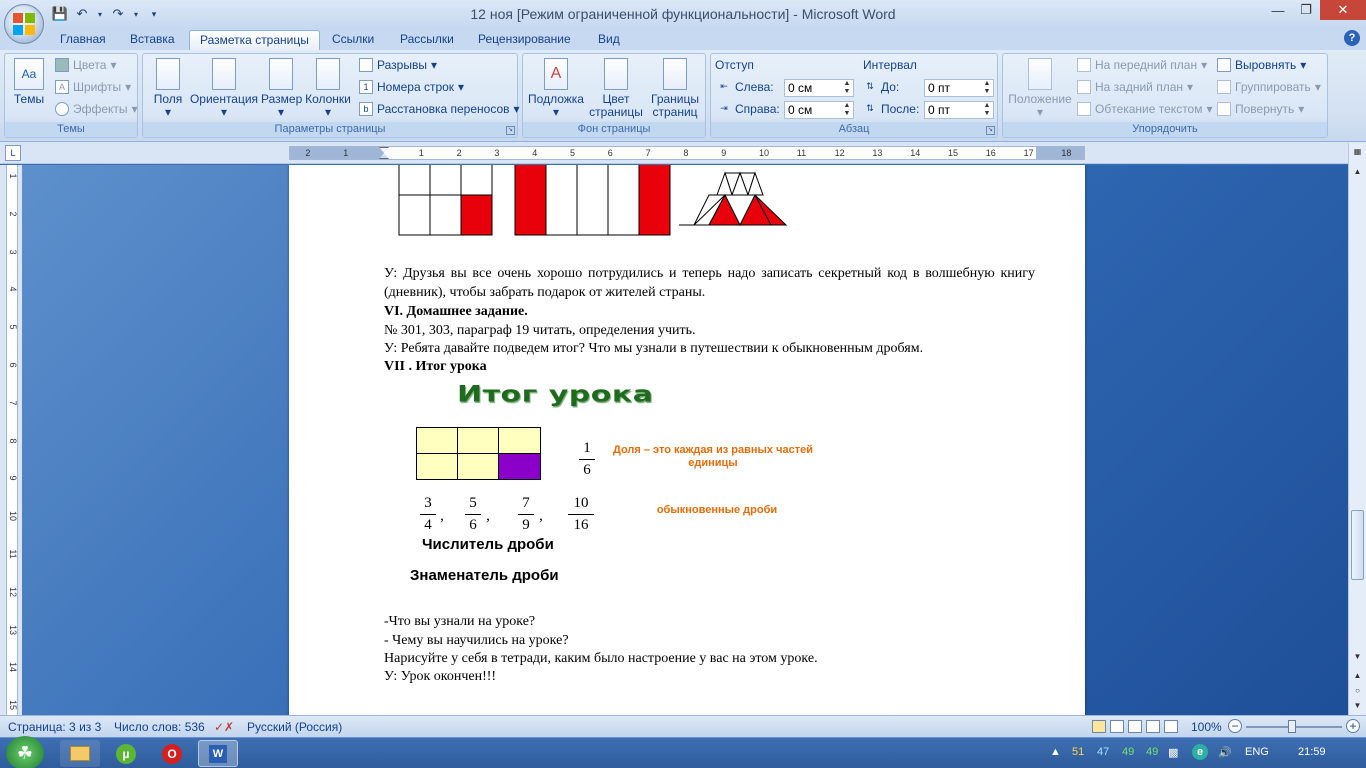 This screenshot has height=768, width=1366. What do you see at coordinates (62, 109) in the screenshot?
I see `effects-icon` at bounding box center [62, 109].